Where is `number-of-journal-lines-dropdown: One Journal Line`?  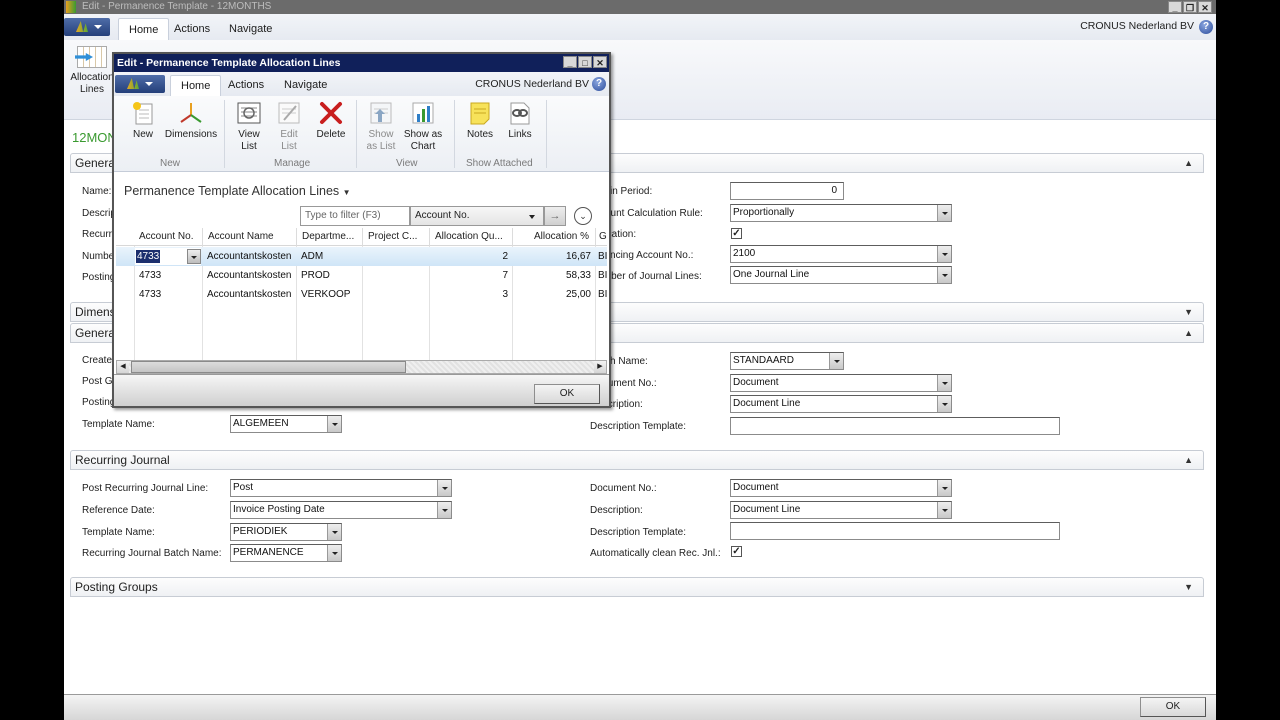 number-of-journal-lines-dropdown: One Journal Line is located at coordinates (841, 275).